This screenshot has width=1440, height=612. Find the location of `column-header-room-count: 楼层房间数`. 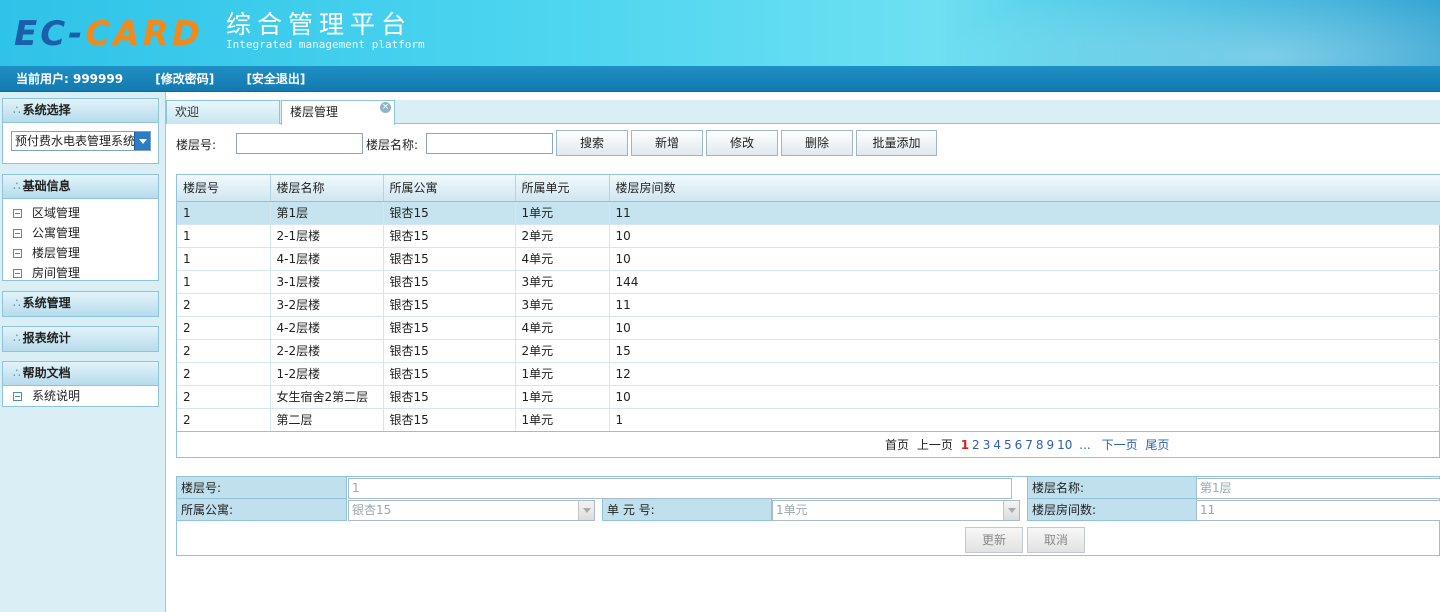

column-header-room-count: 楼层房间数 is located at coordinates (1024, 188).